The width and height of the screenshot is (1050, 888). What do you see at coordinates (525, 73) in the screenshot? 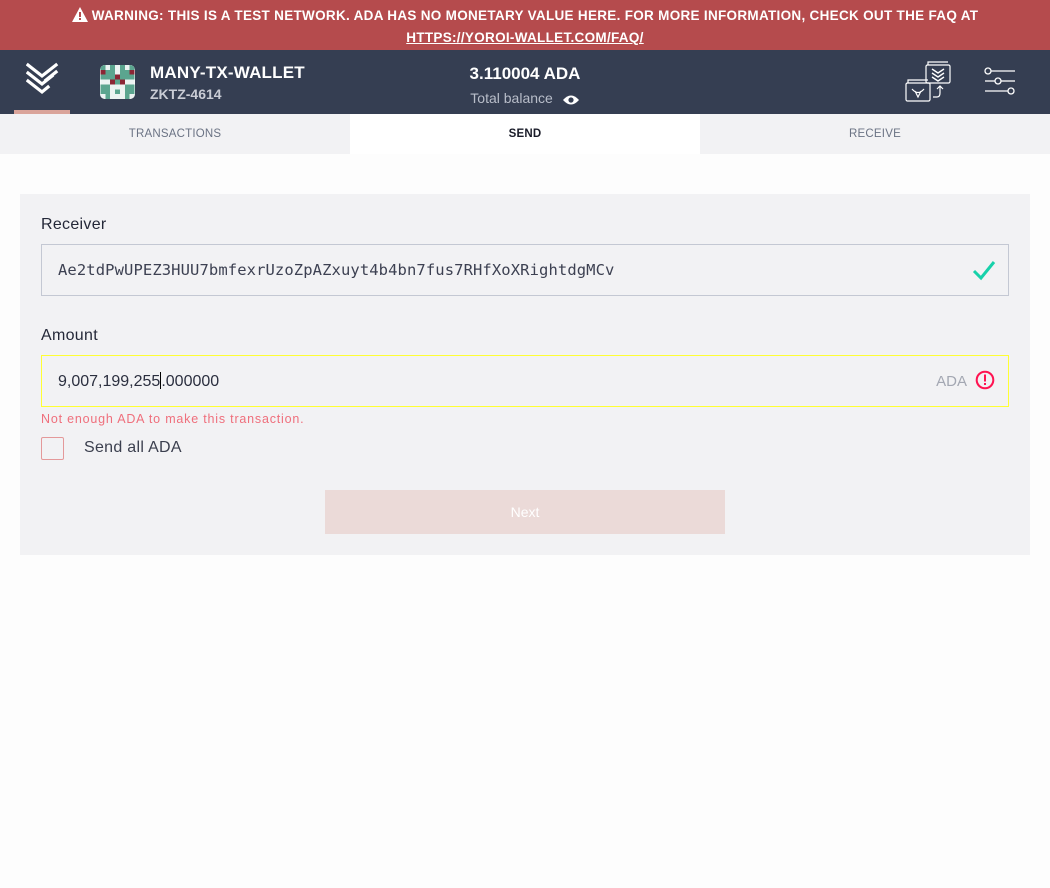
I see `balance-amount: 3.110004 ADA` at bounding box center [525, 73].